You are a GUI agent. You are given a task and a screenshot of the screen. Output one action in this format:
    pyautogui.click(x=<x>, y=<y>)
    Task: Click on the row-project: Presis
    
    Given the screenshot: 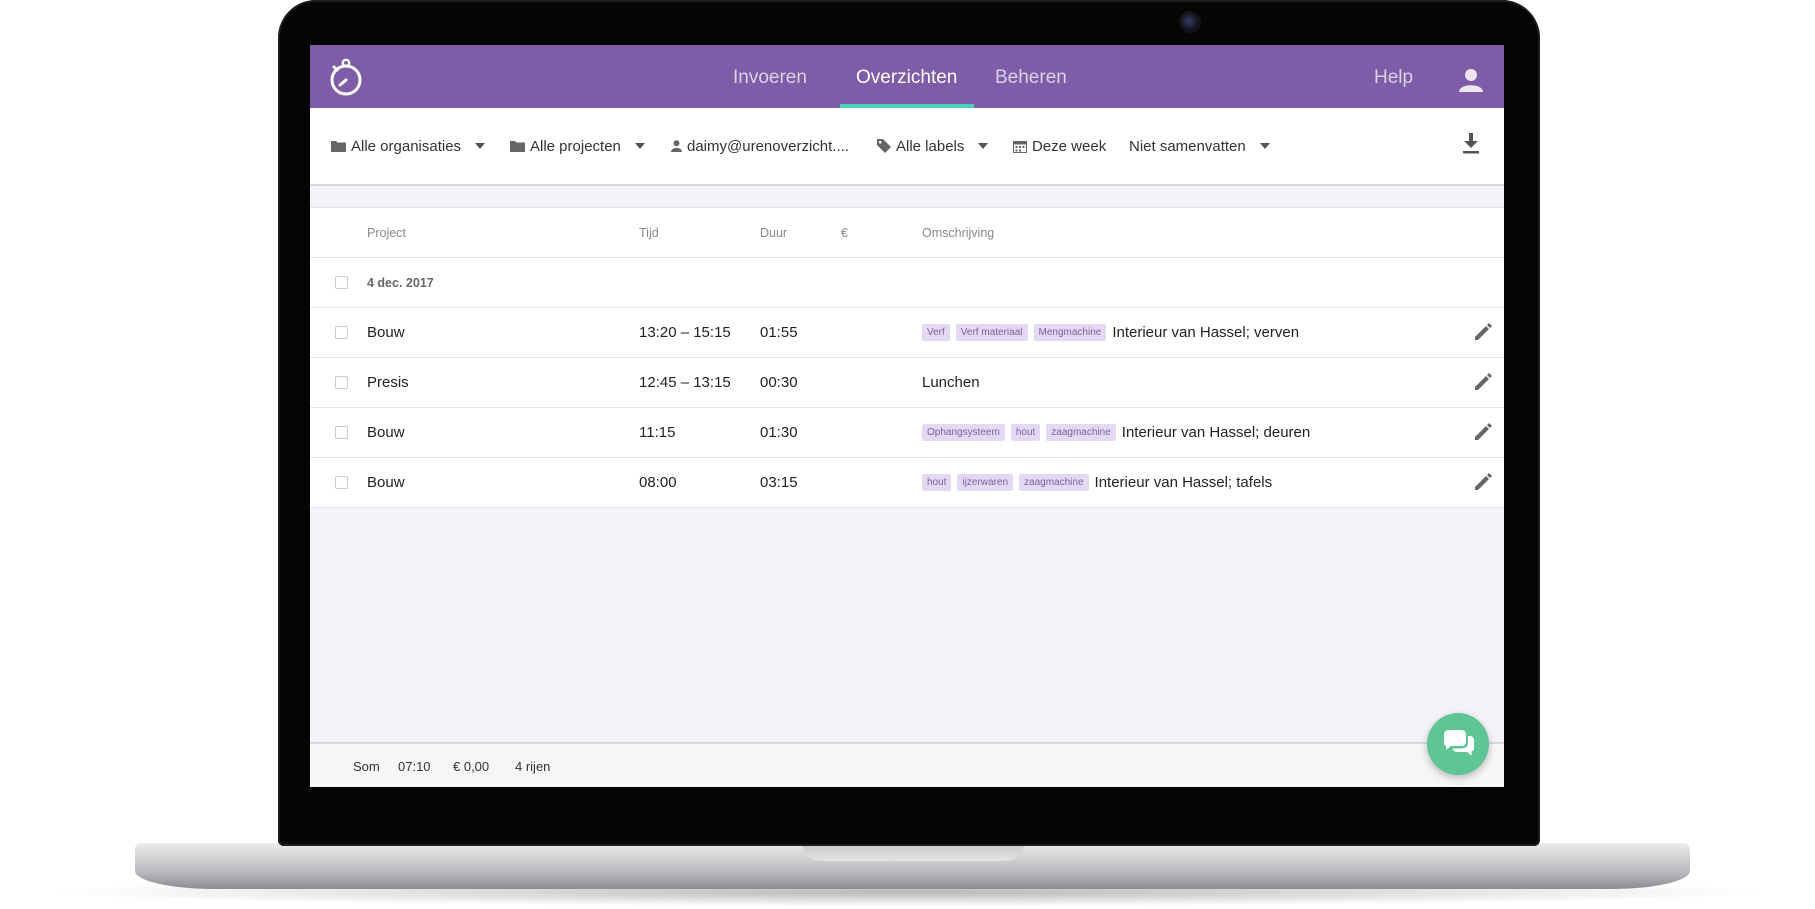 What is the action you would take?
    pyautogui.click(x=388, y=382)
    